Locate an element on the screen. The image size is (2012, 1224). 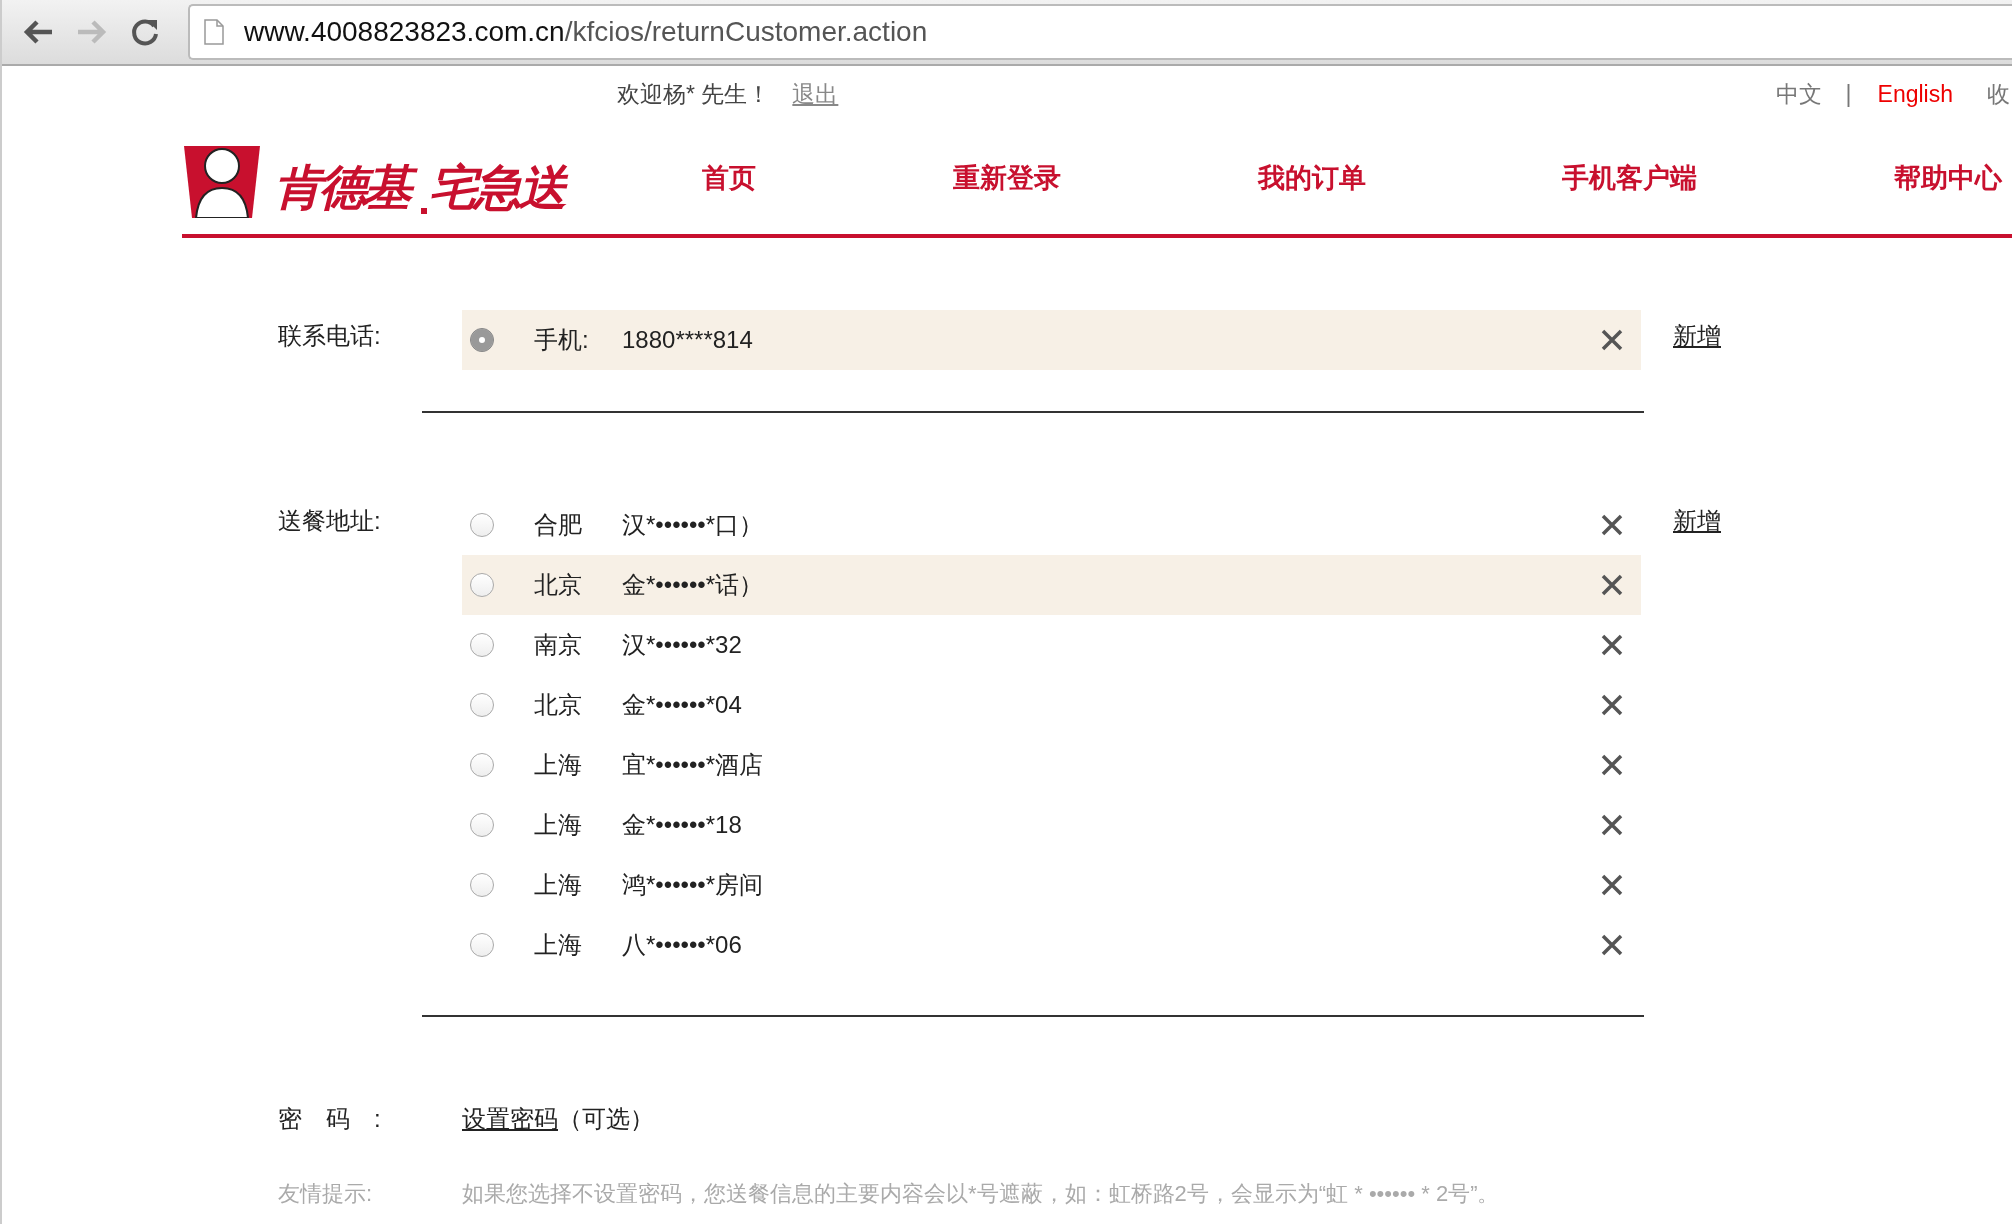
address-row: 南京 汉*••••••*32 is located at coordinates (1051, 645).